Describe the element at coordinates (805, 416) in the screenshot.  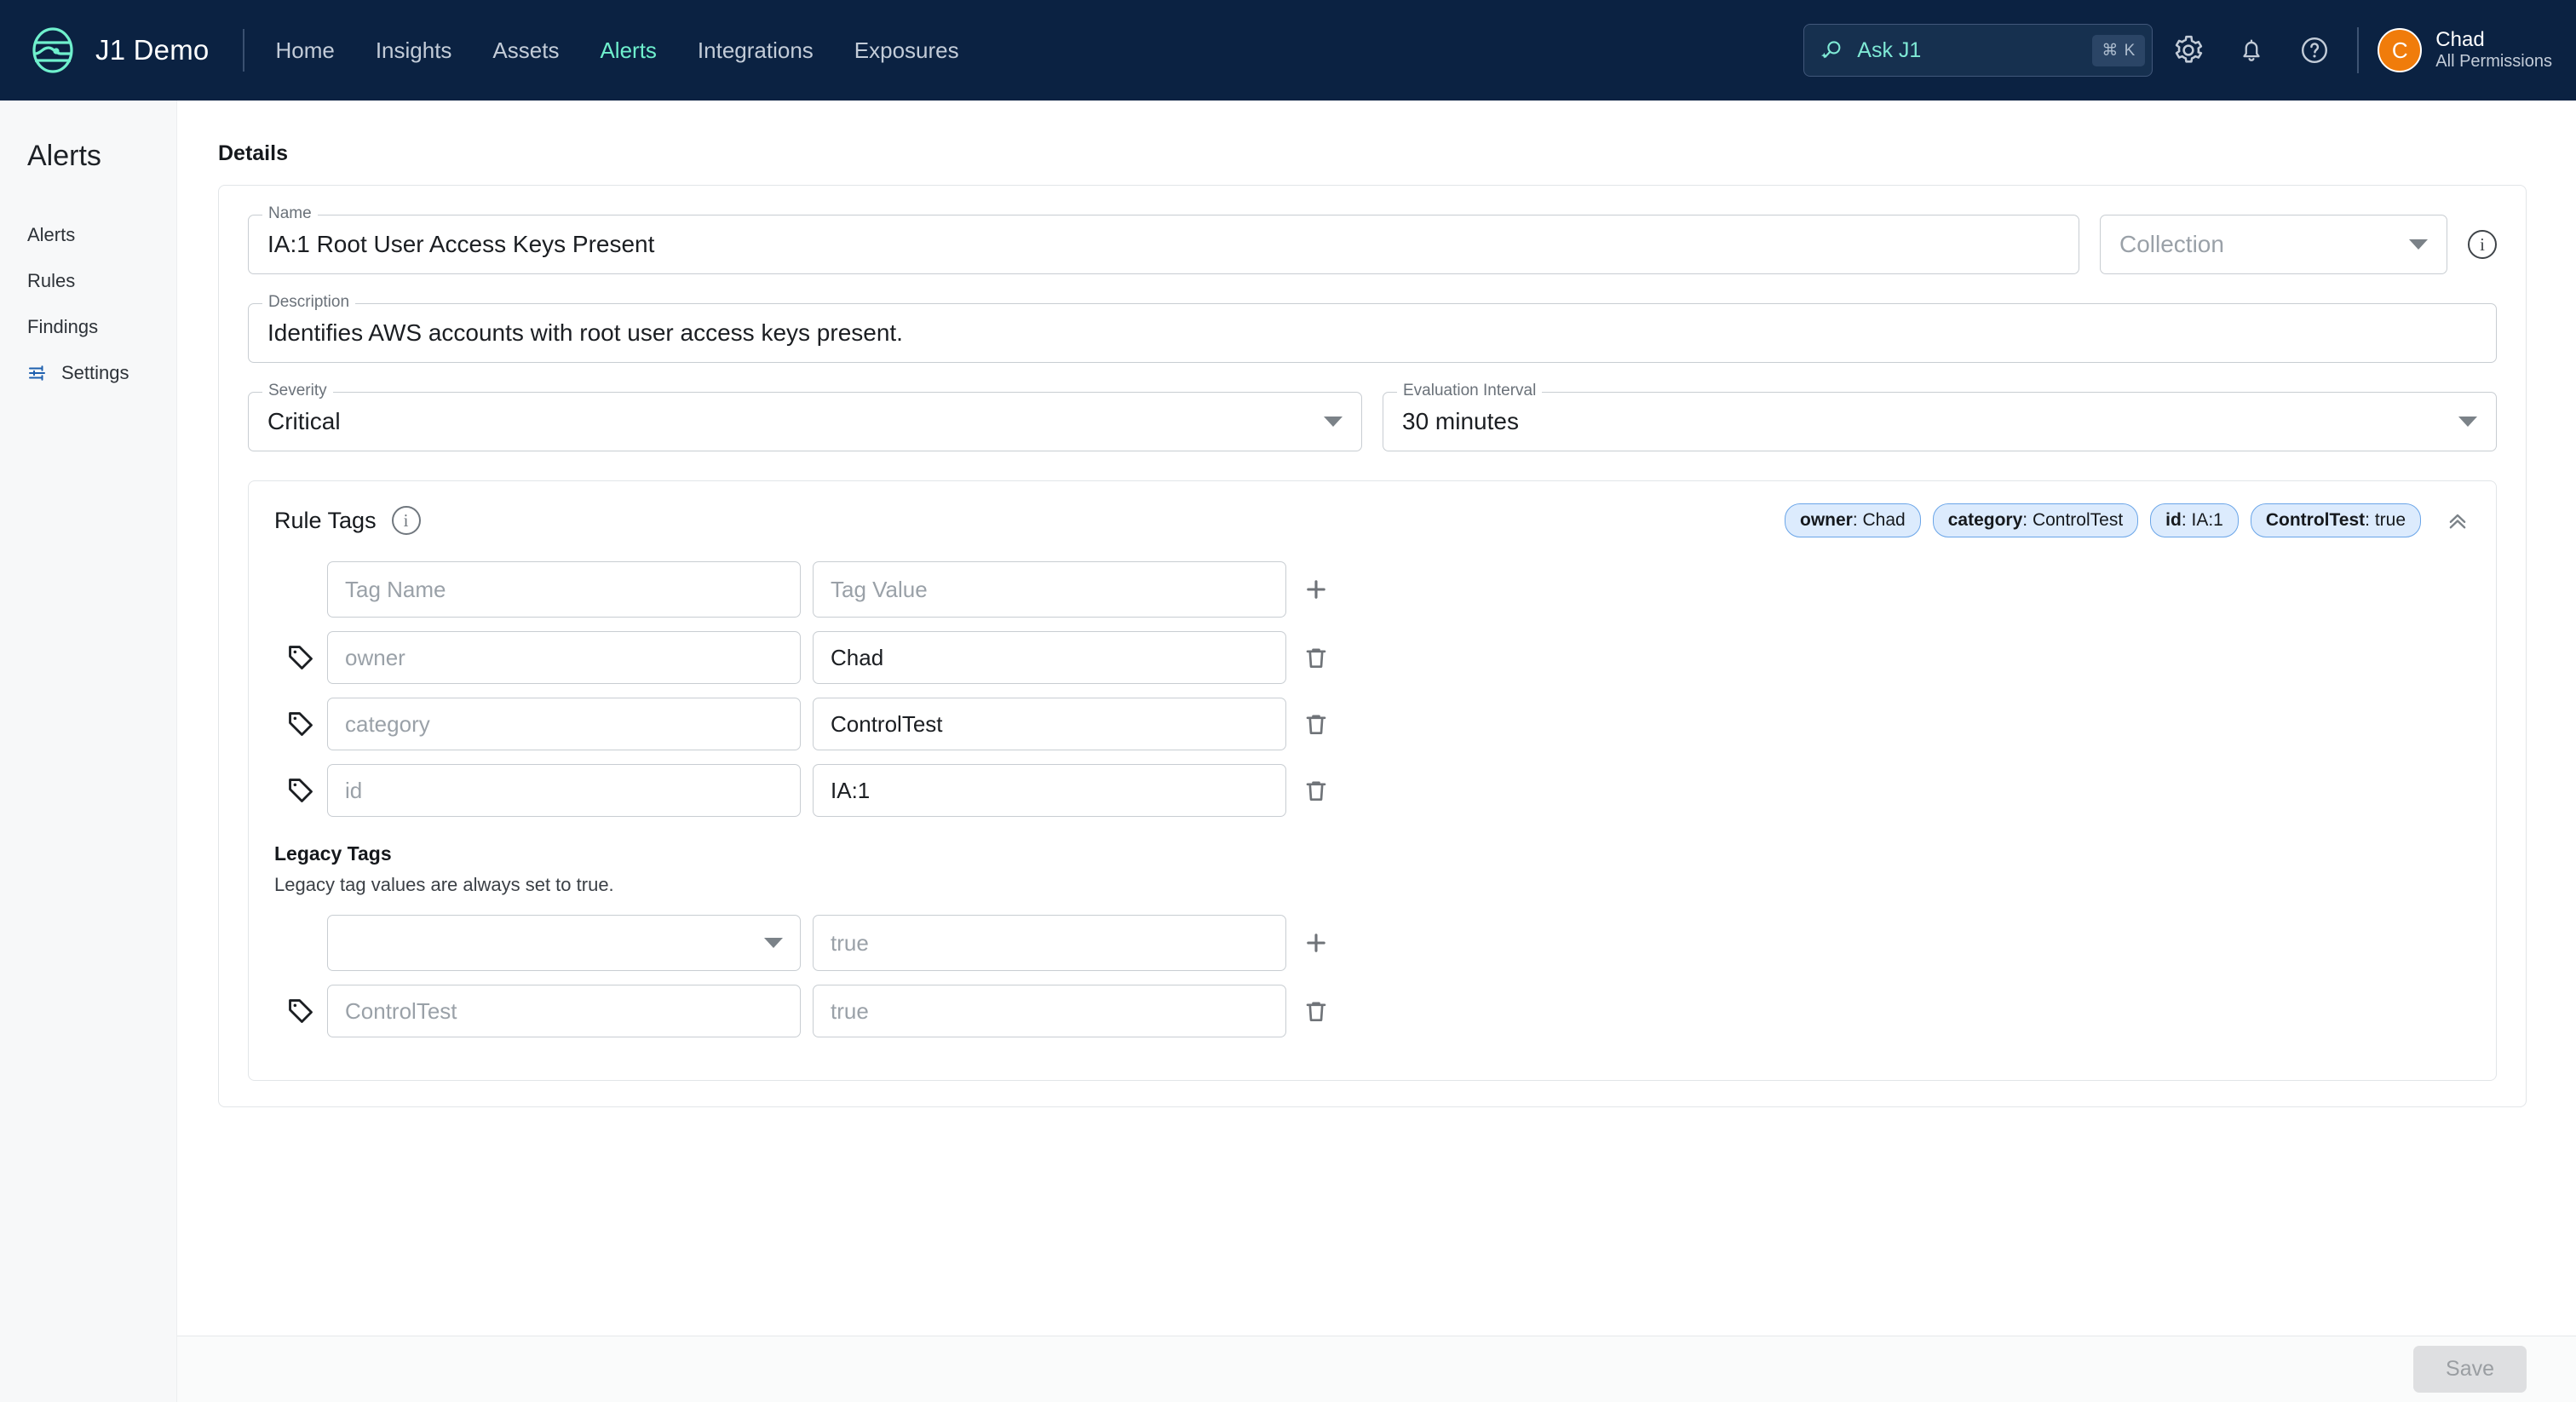
I see `severity-select: Severity Critical` at that location.